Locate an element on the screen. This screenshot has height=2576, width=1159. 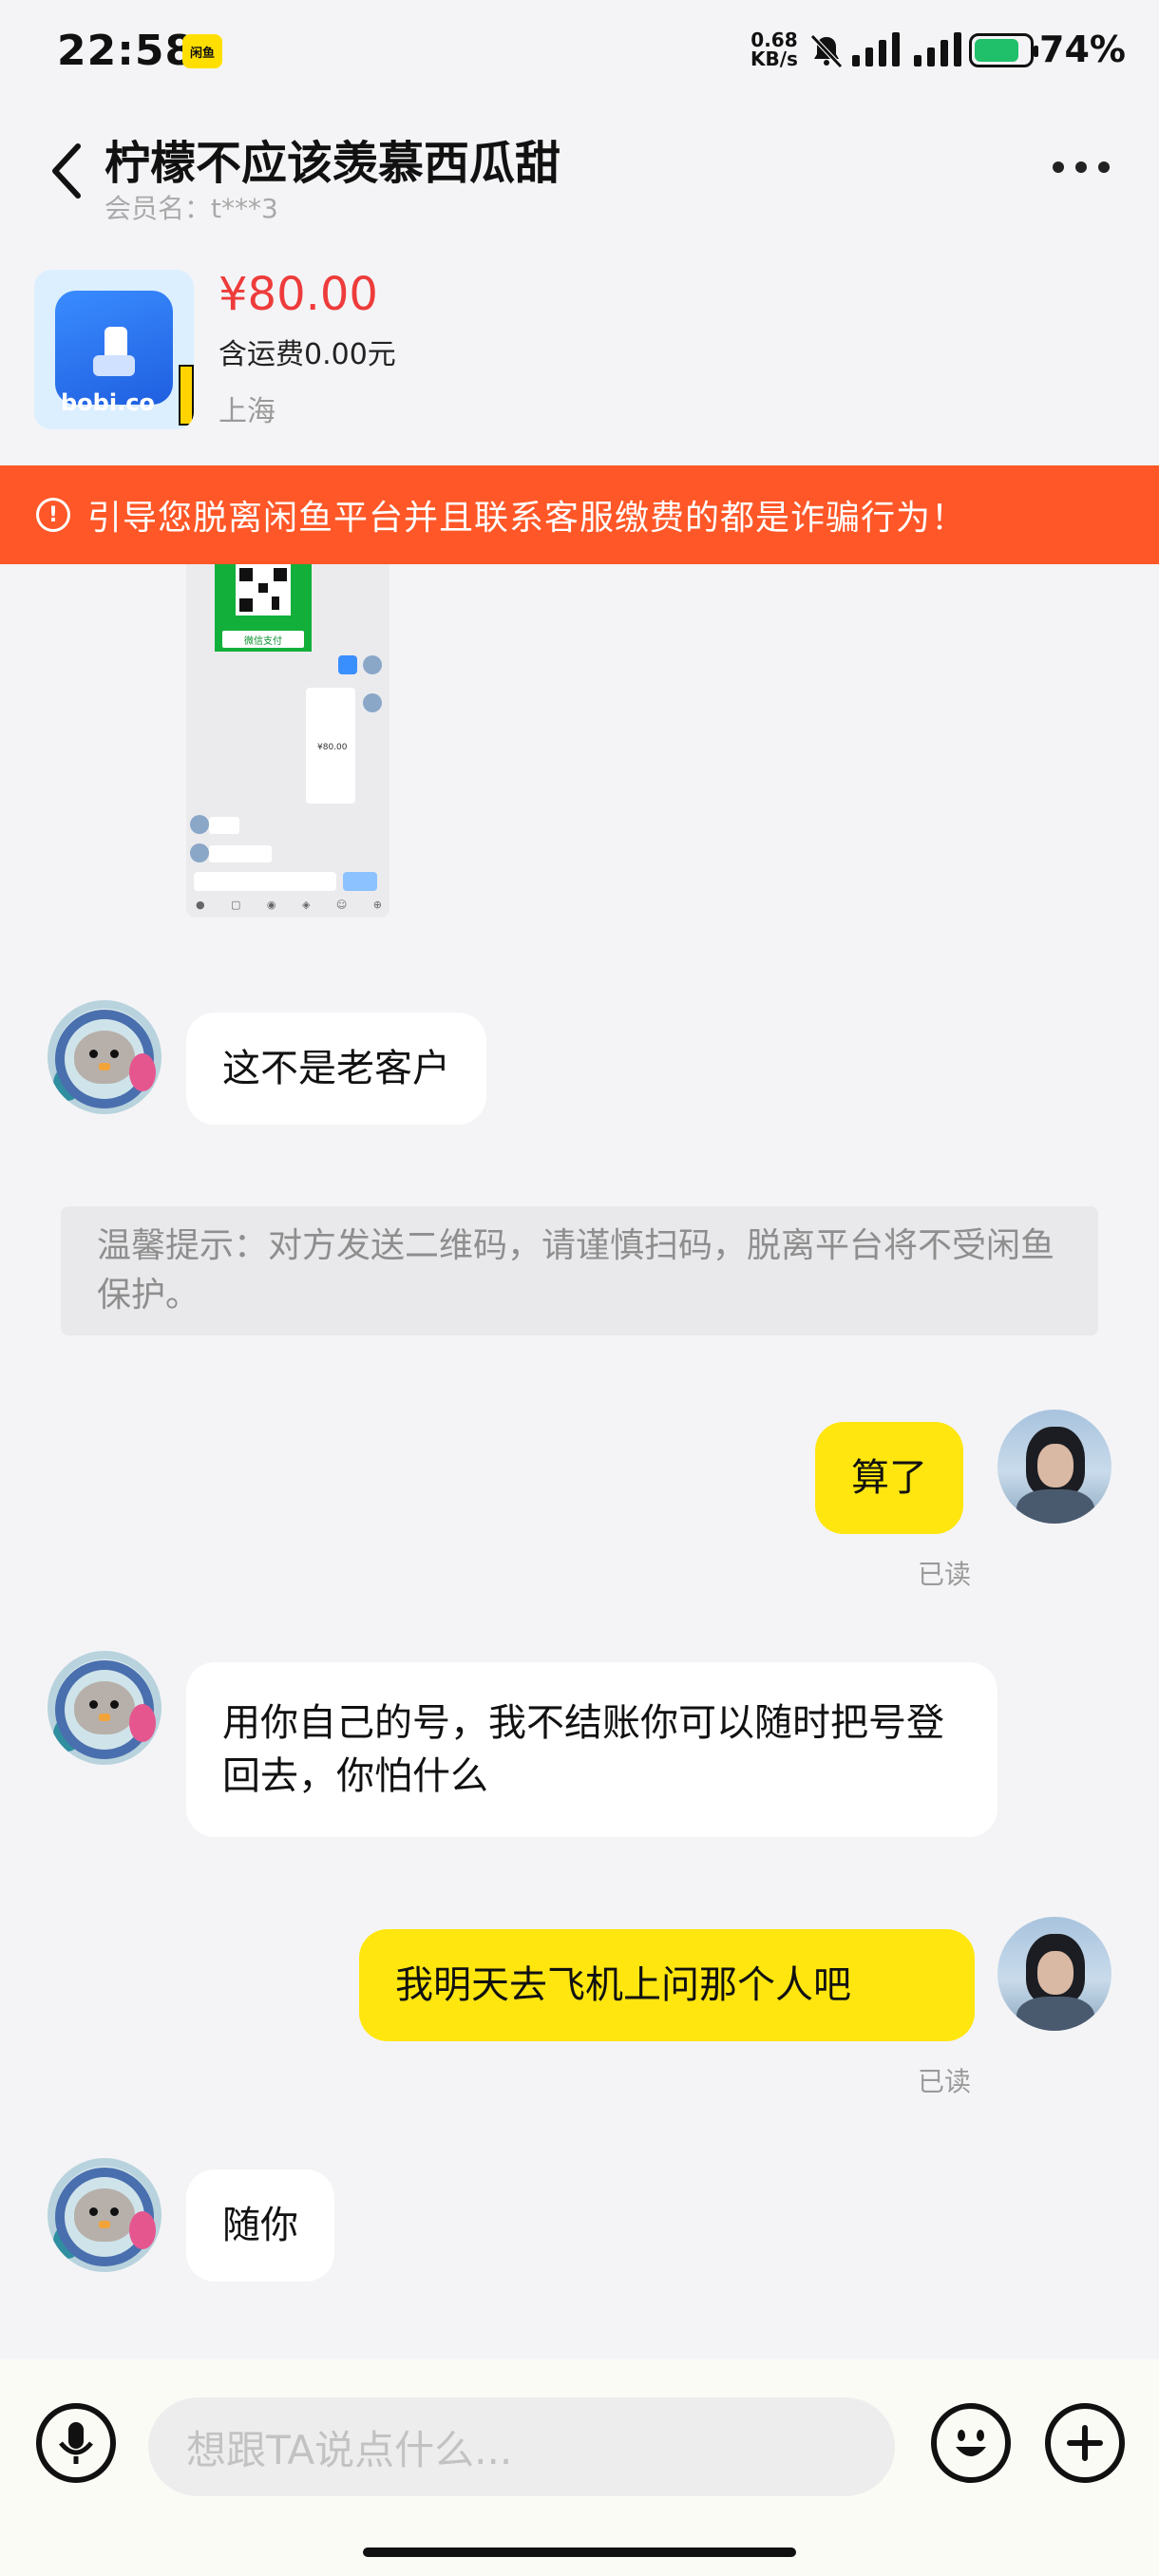
mini-send is located at coordinates (360, 881).